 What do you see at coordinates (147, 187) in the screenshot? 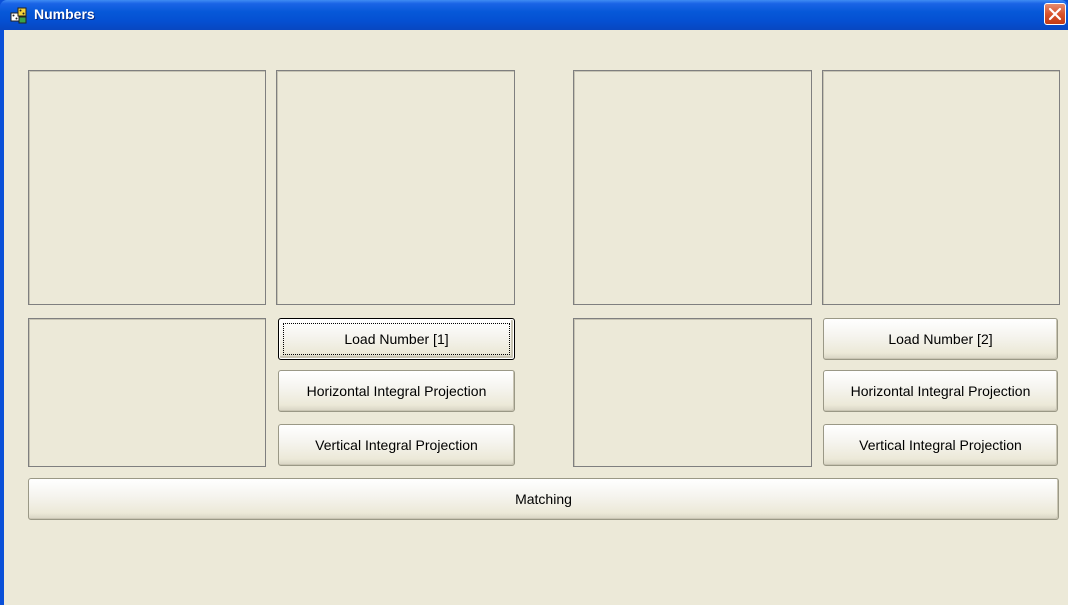
I see `number1-image-panel` at bounding box center [147, 187].